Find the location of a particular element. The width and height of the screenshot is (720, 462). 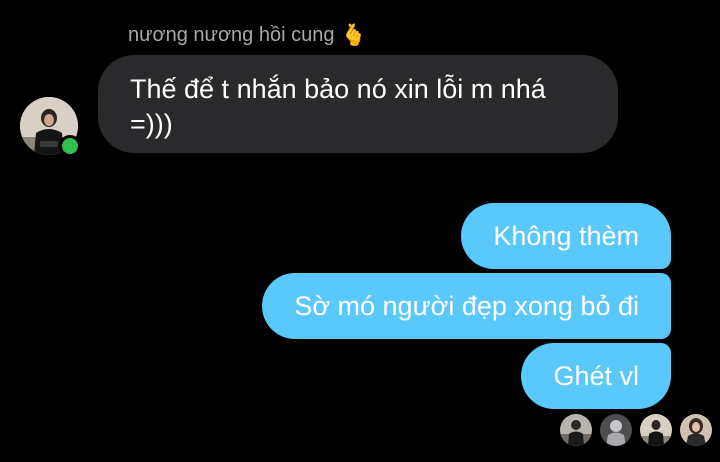

sender-avatar is located at coordinates (50, 127).